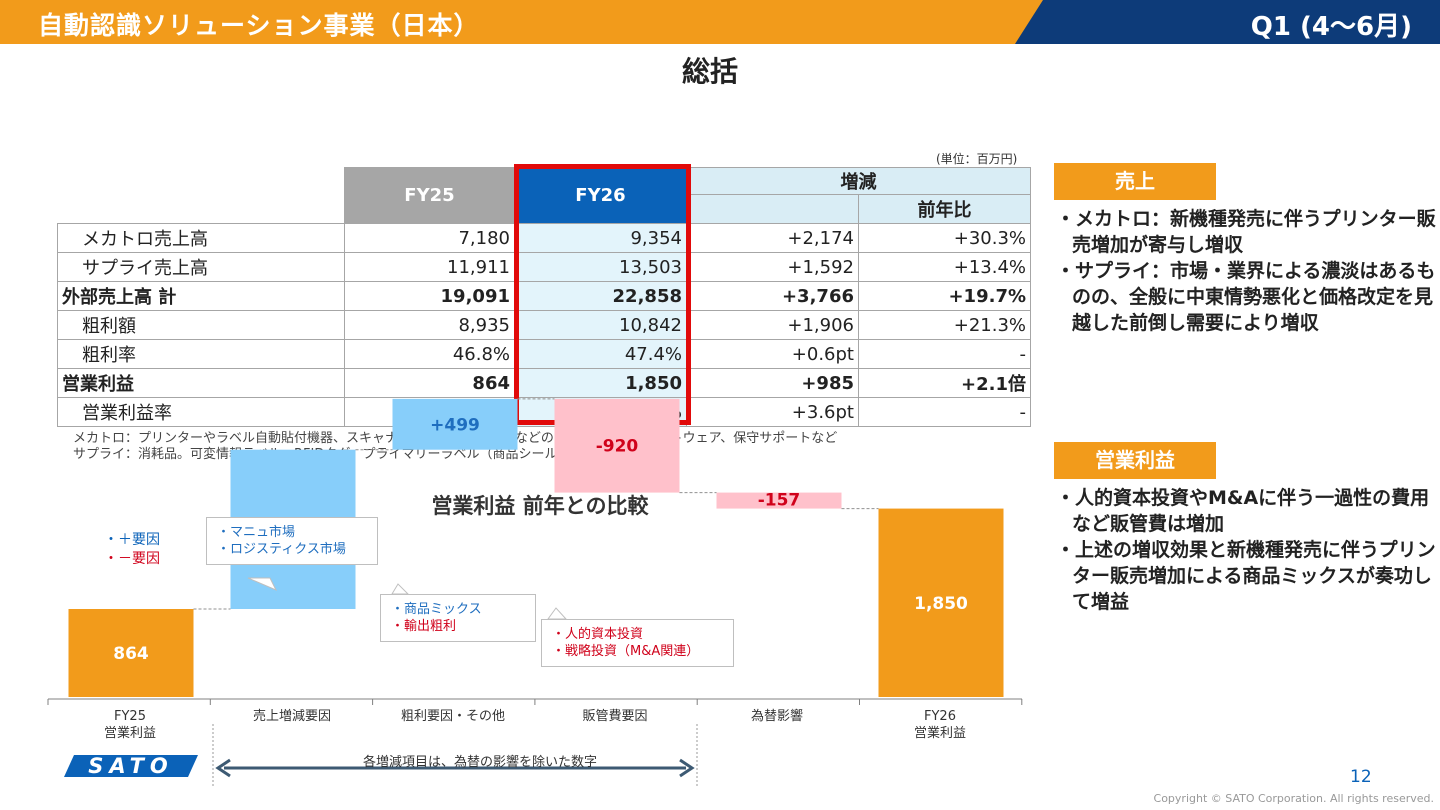 This screenshot has width=1440, height=810. I want to click on legend-plus: ・＋要因, so click(132, 540).